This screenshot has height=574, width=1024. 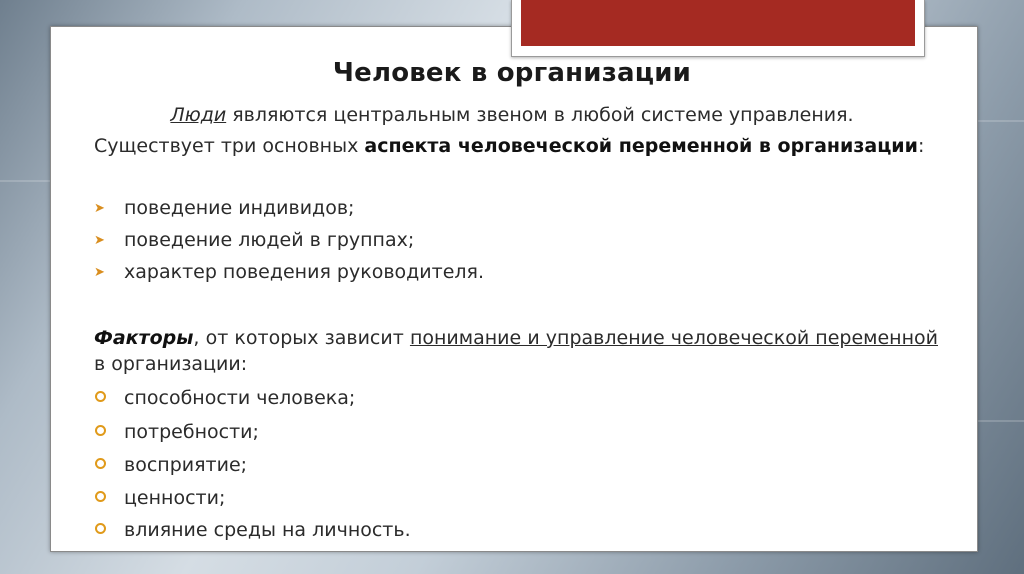 I want to click on list-item-text: потребности;, so click(x=191, y=432).